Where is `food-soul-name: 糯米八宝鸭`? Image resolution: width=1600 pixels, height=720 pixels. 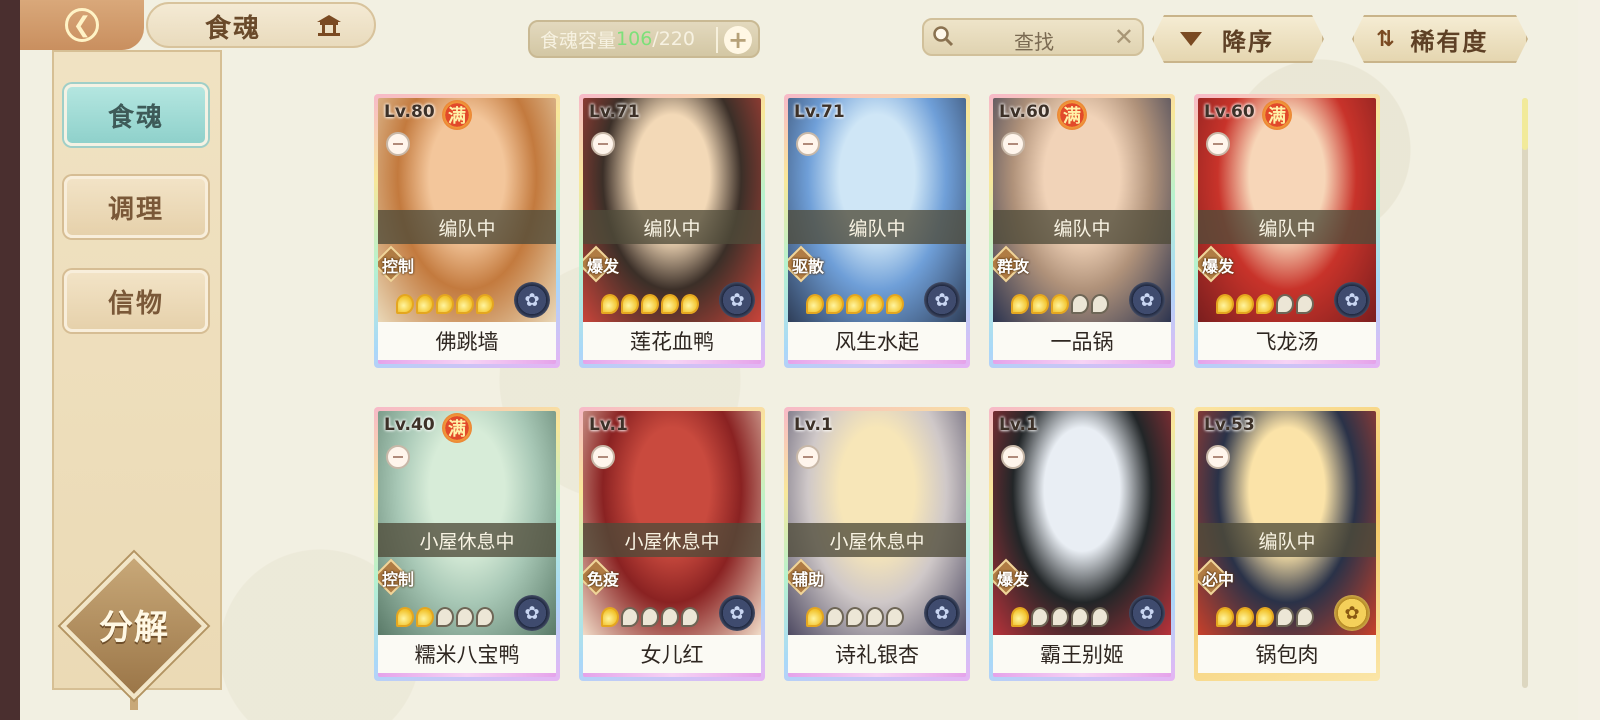 food-soul-name: 糯米八宝鸭 is located at coordinates (467, 654).